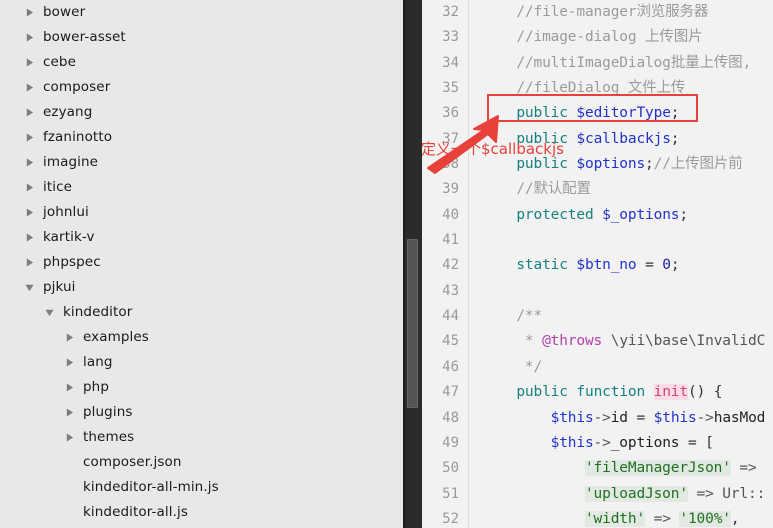  What do you see at coordinates (658, 417) in the screenshot?
I see `code-line-text: $this->id = $this->hasMod` at bounding box center [658, 417].